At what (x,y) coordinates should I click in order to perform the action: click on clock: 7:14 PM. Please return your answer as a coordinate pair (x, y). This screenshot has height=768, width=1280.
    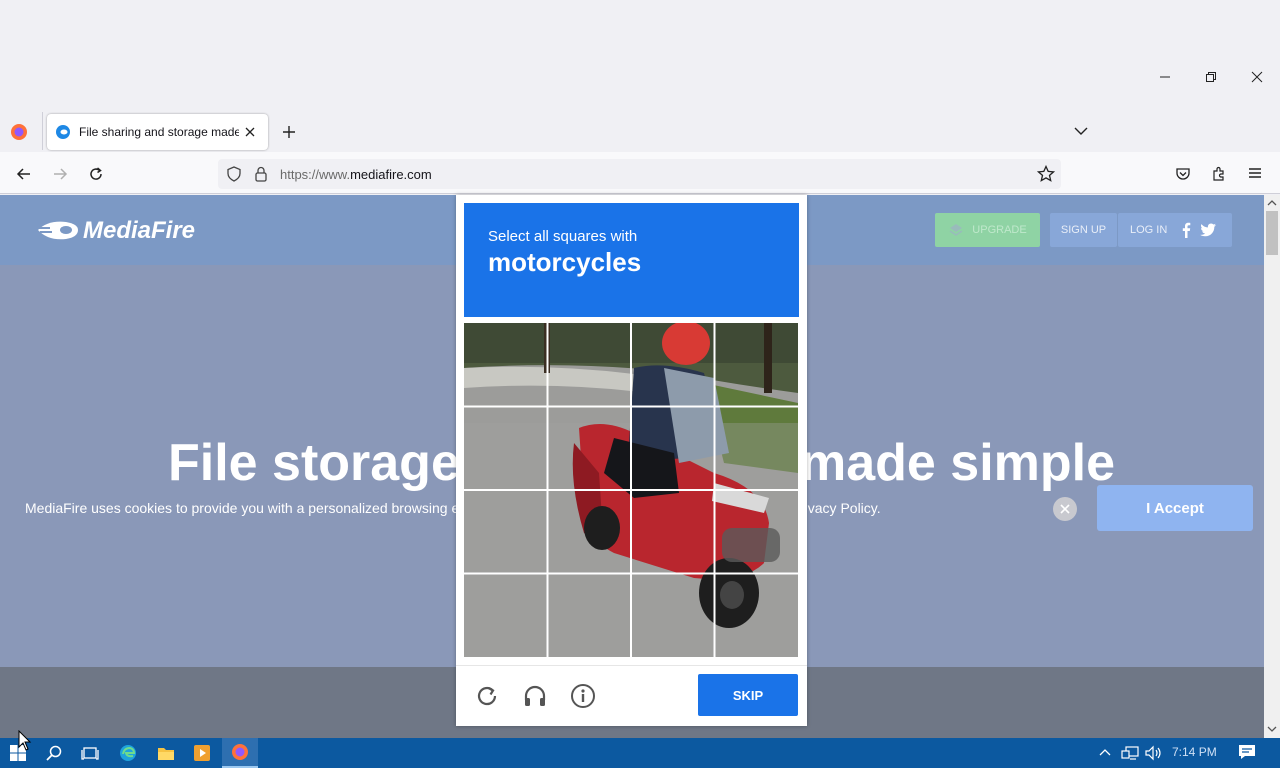
    Looking at the image, I should click on (1194, 752).